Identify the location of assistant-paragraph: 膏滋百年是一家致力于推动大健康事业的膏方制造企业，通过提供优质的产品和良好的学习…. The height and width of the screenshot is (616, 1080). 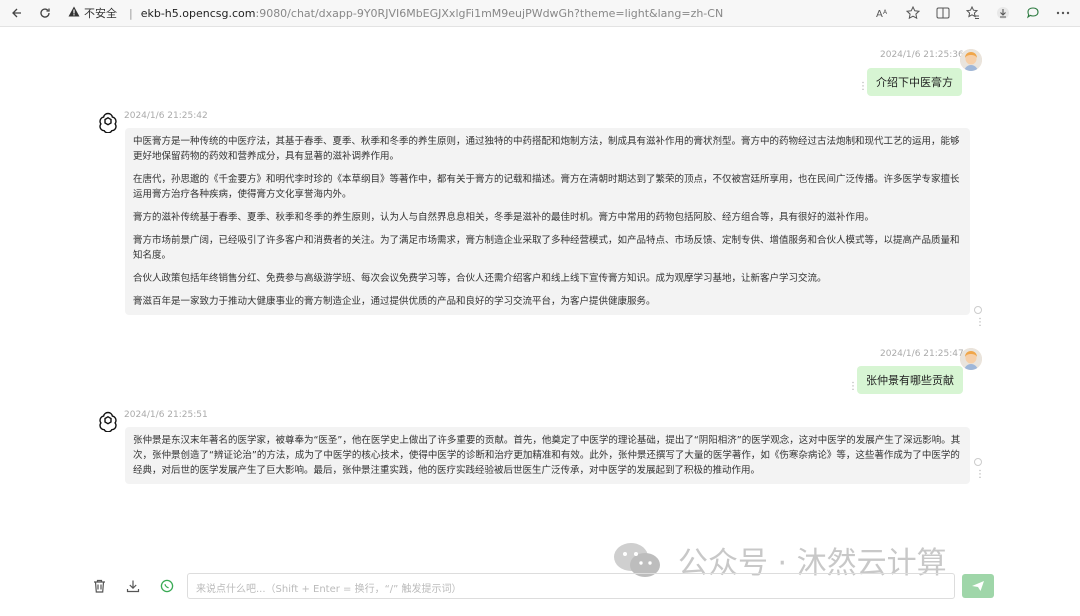
(394, 301).